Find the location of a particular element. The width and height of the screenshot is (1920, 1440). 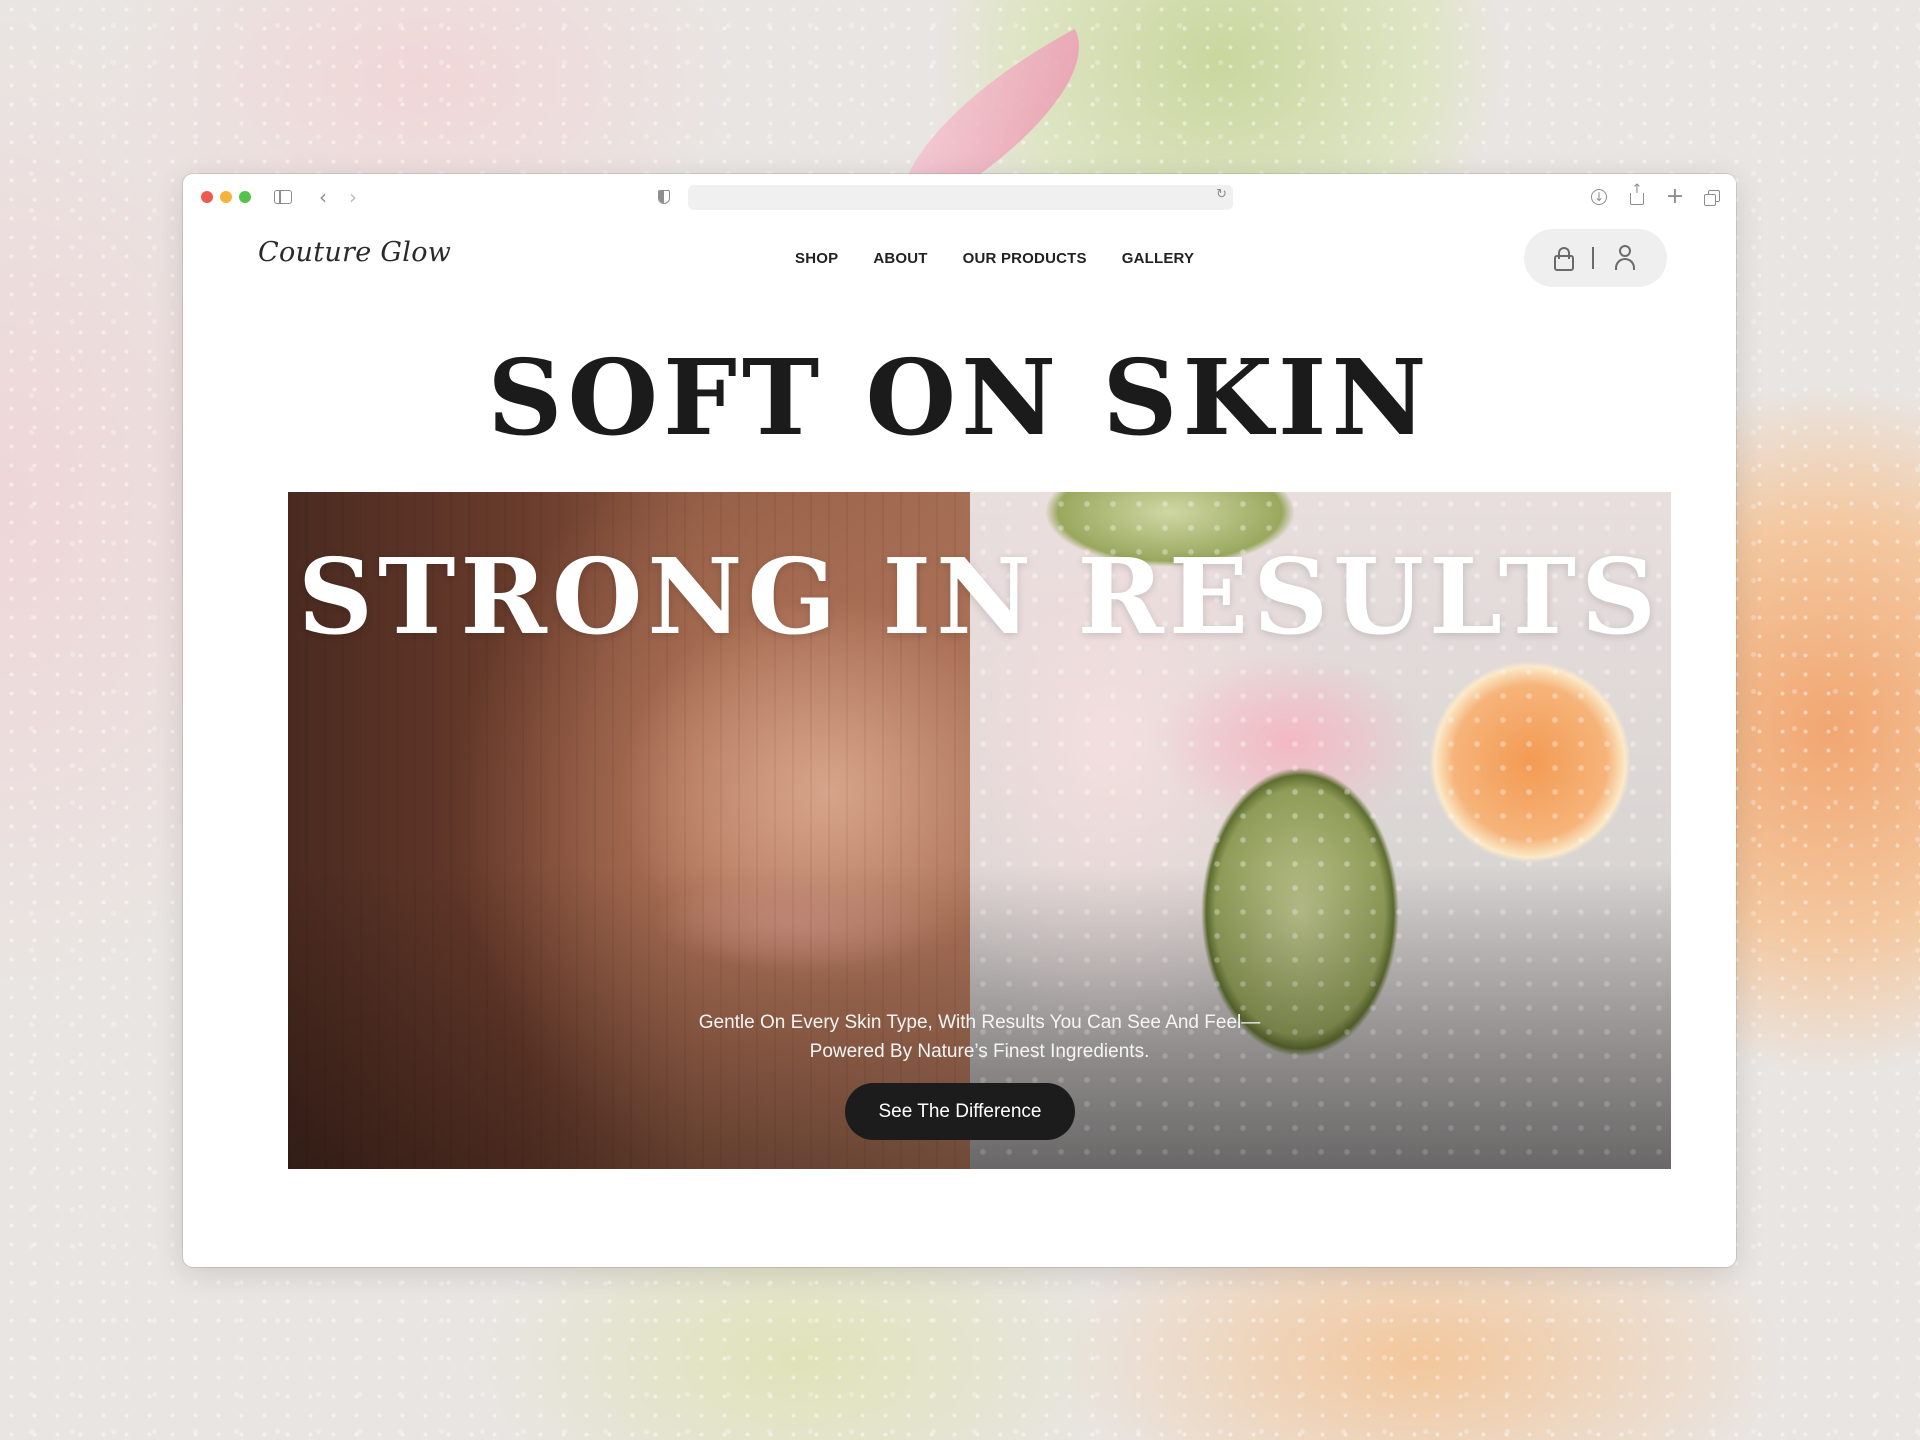

forward-icon: › is located at coordinates (353, 197).